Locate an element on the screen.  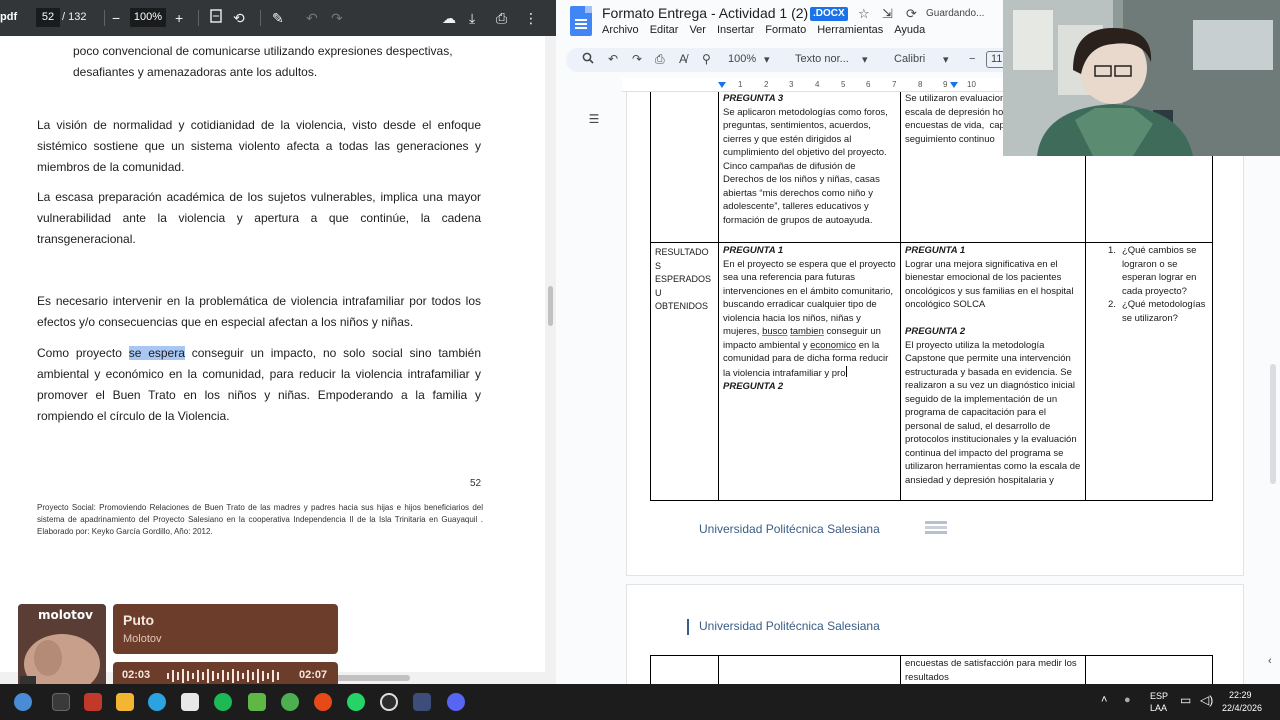
page-number-input: 52 is located at coordinates (48, 17).